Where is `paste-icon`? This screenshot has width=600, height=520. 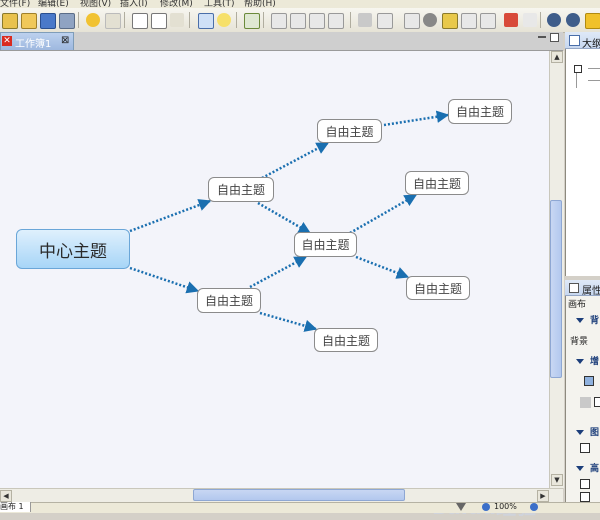
paste-icon is located at coordinates (159, 21).